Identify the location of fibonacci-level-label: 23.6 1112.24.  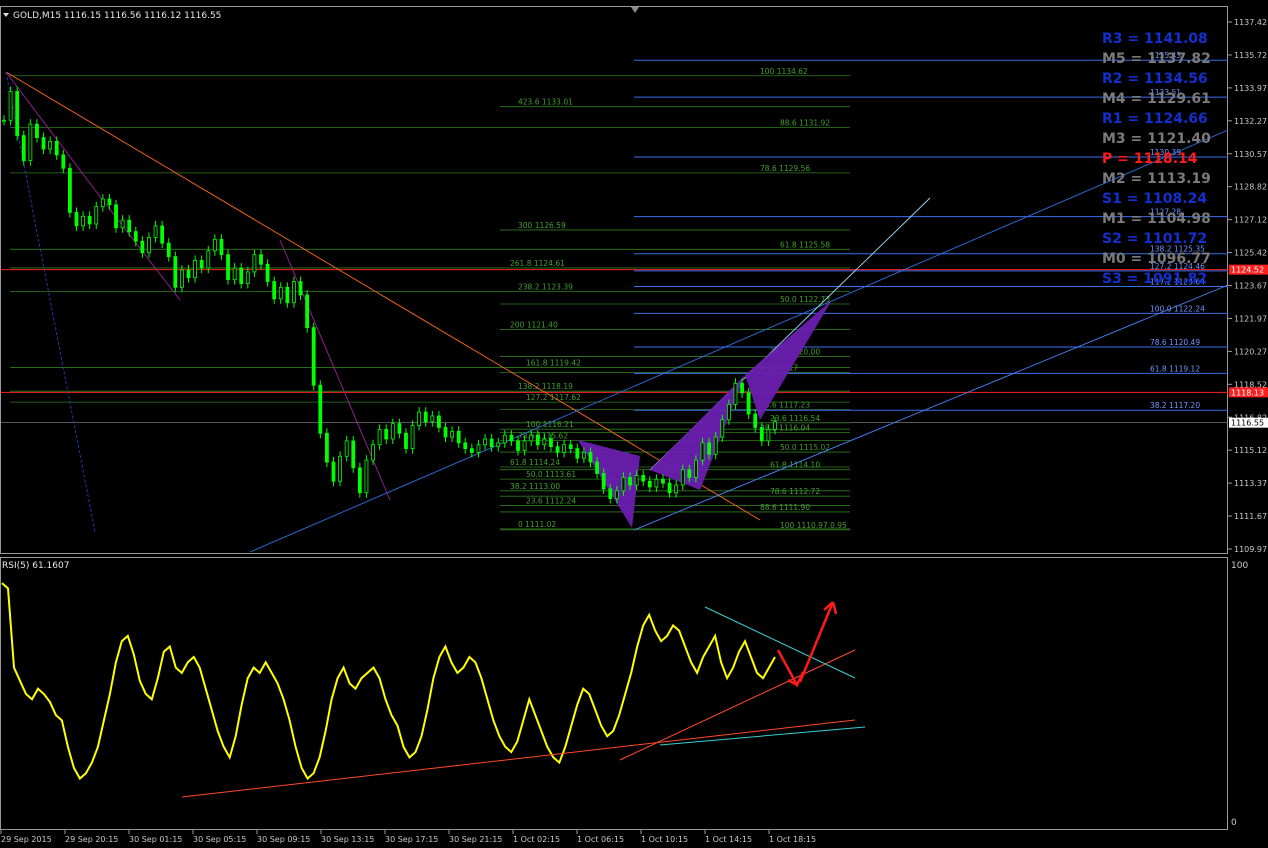
(551, 500).